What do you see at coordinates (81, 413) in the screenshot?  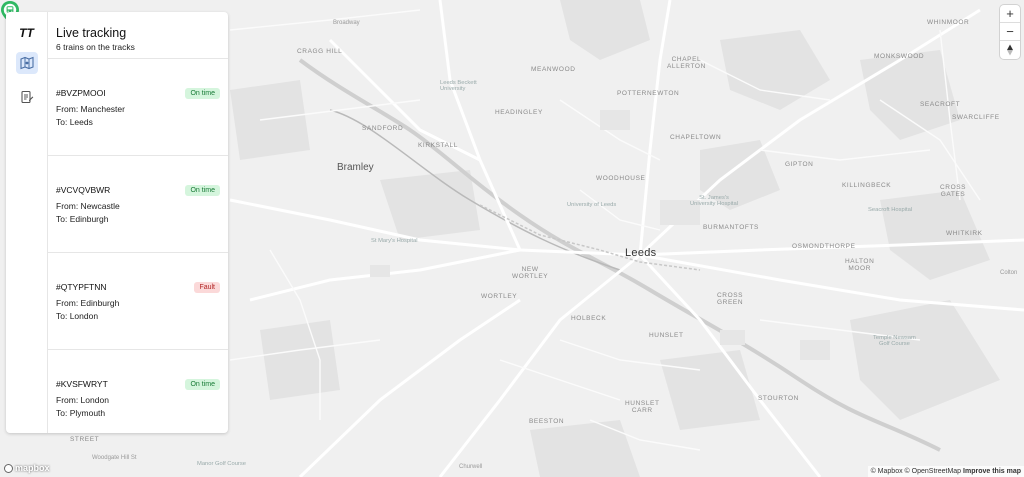 I see `train-to: To: Plymouth` at bounding box center [81, 413].